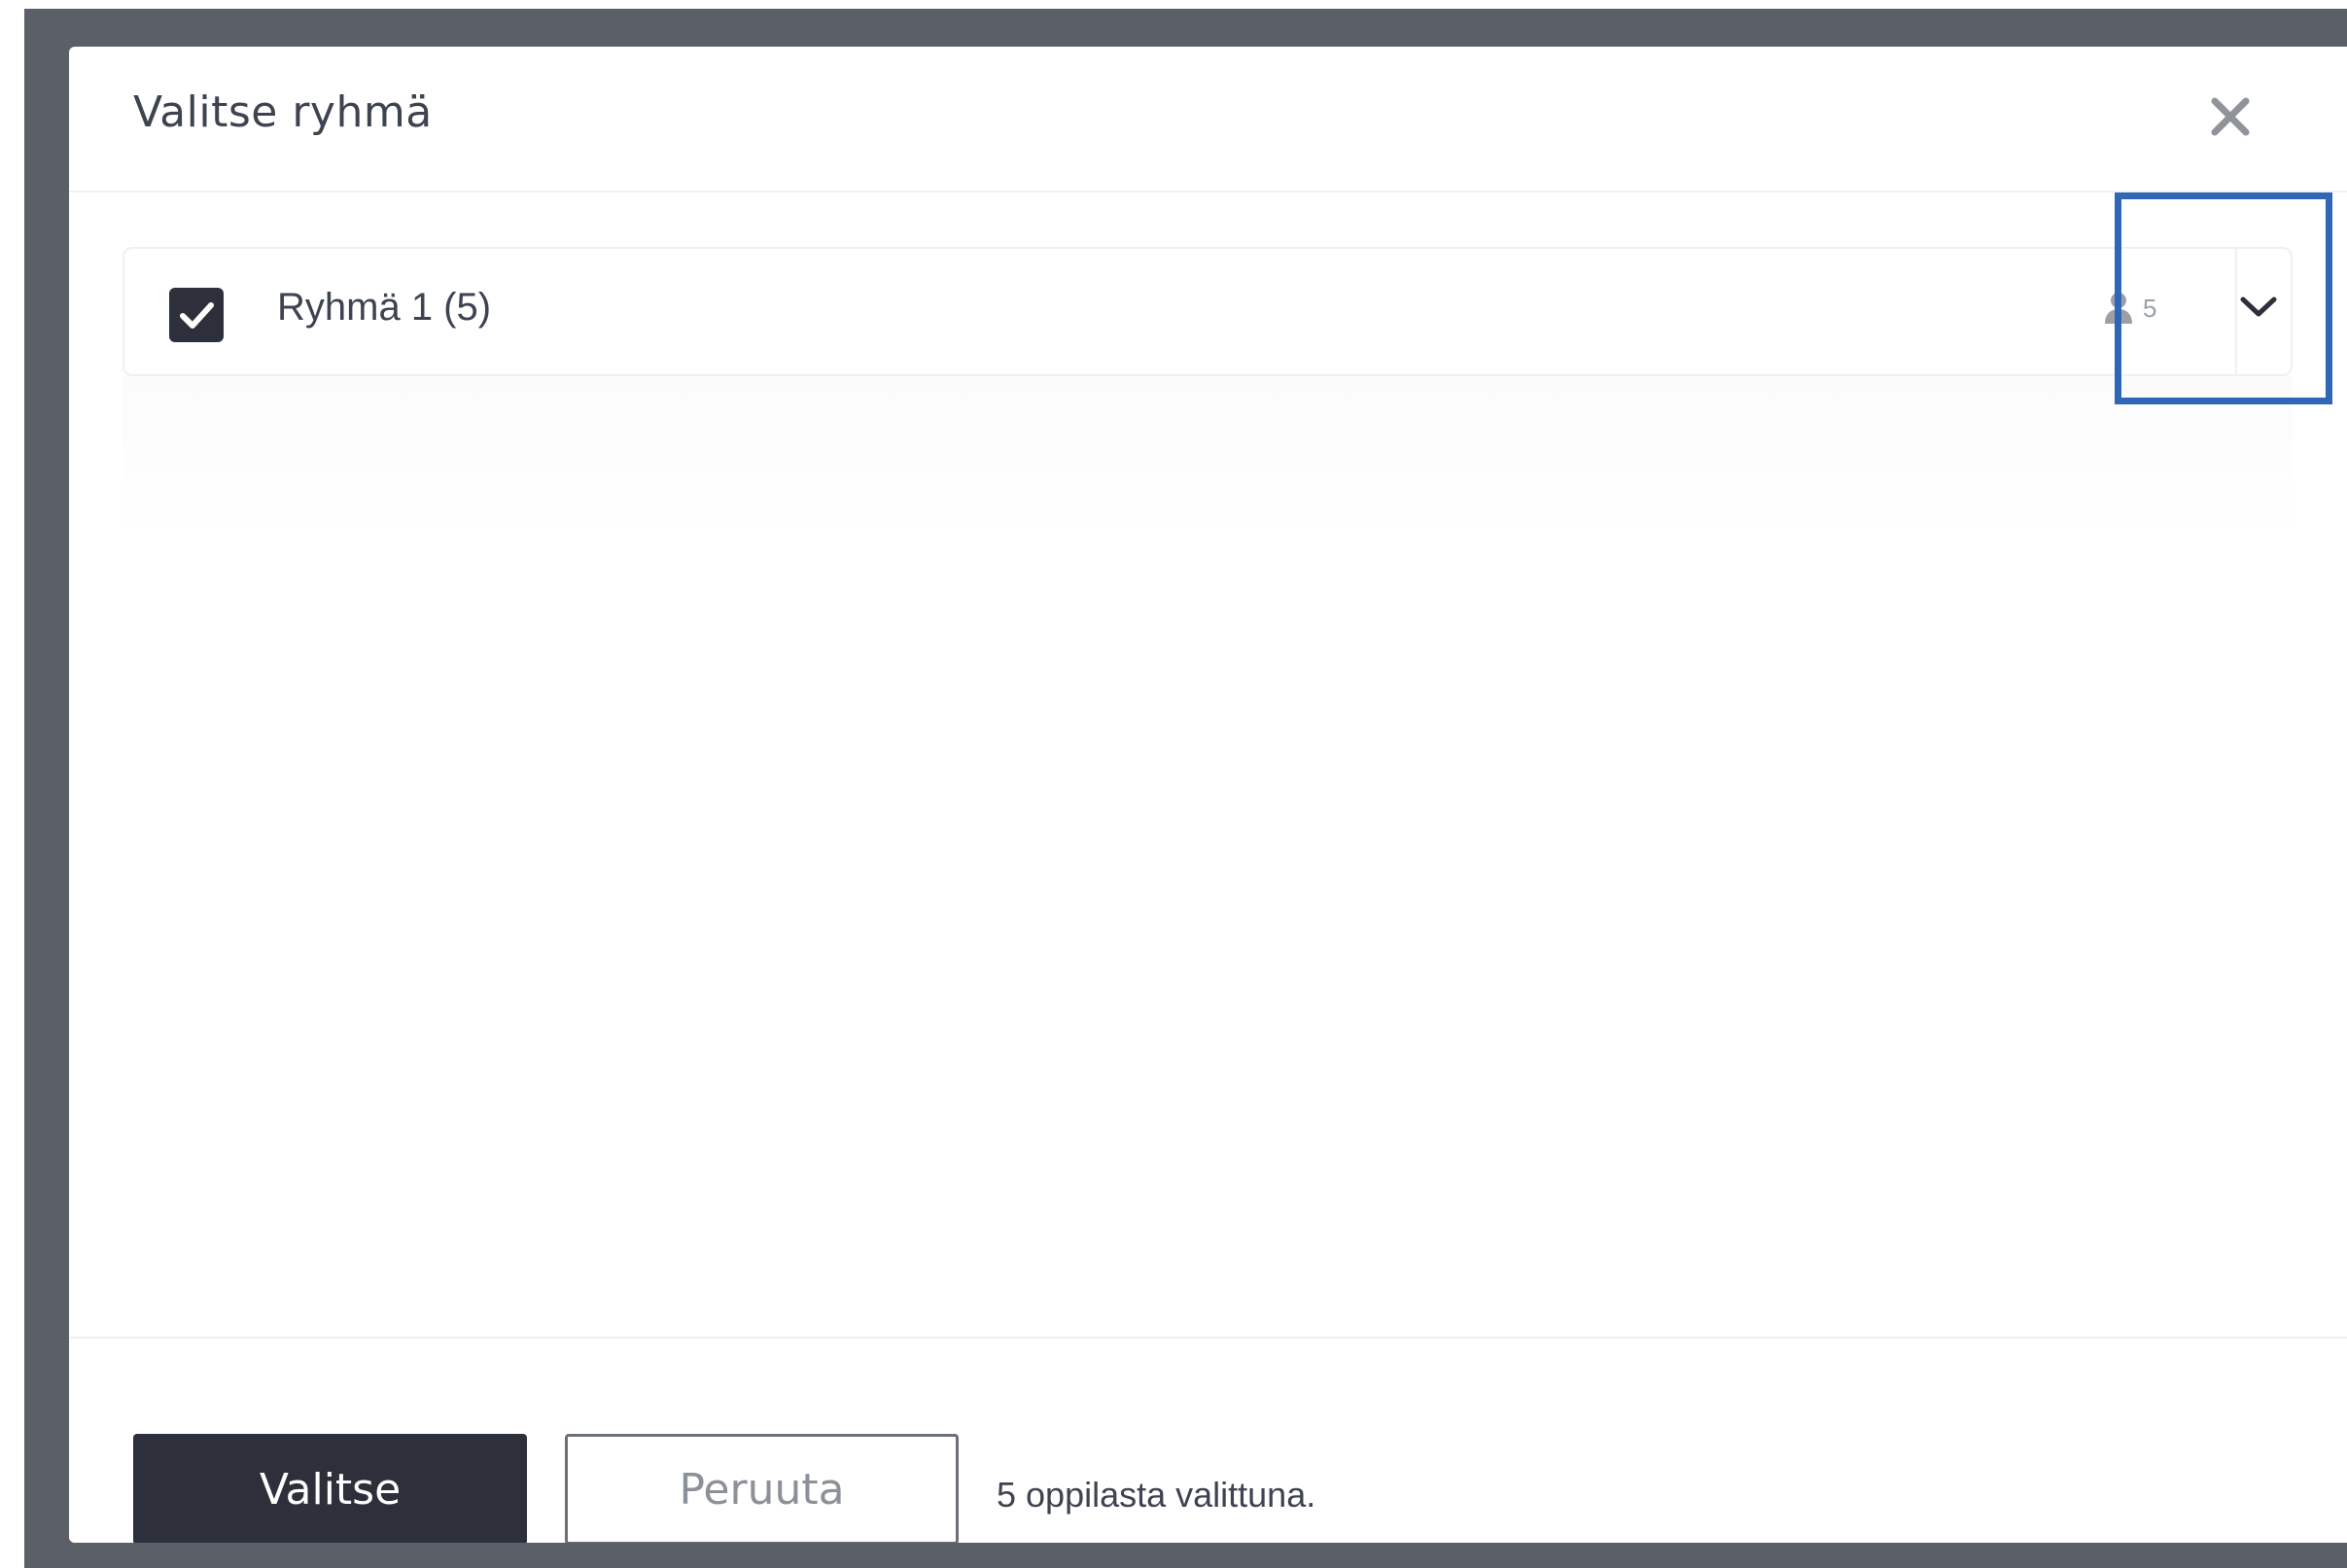 The height and width of the screenshot is (1568, 2347). What do you see at coordinates (384, 307) in the screenshot?
I see `group-name: Ryhmä 1 (5)` at bounding box center [384, 307].